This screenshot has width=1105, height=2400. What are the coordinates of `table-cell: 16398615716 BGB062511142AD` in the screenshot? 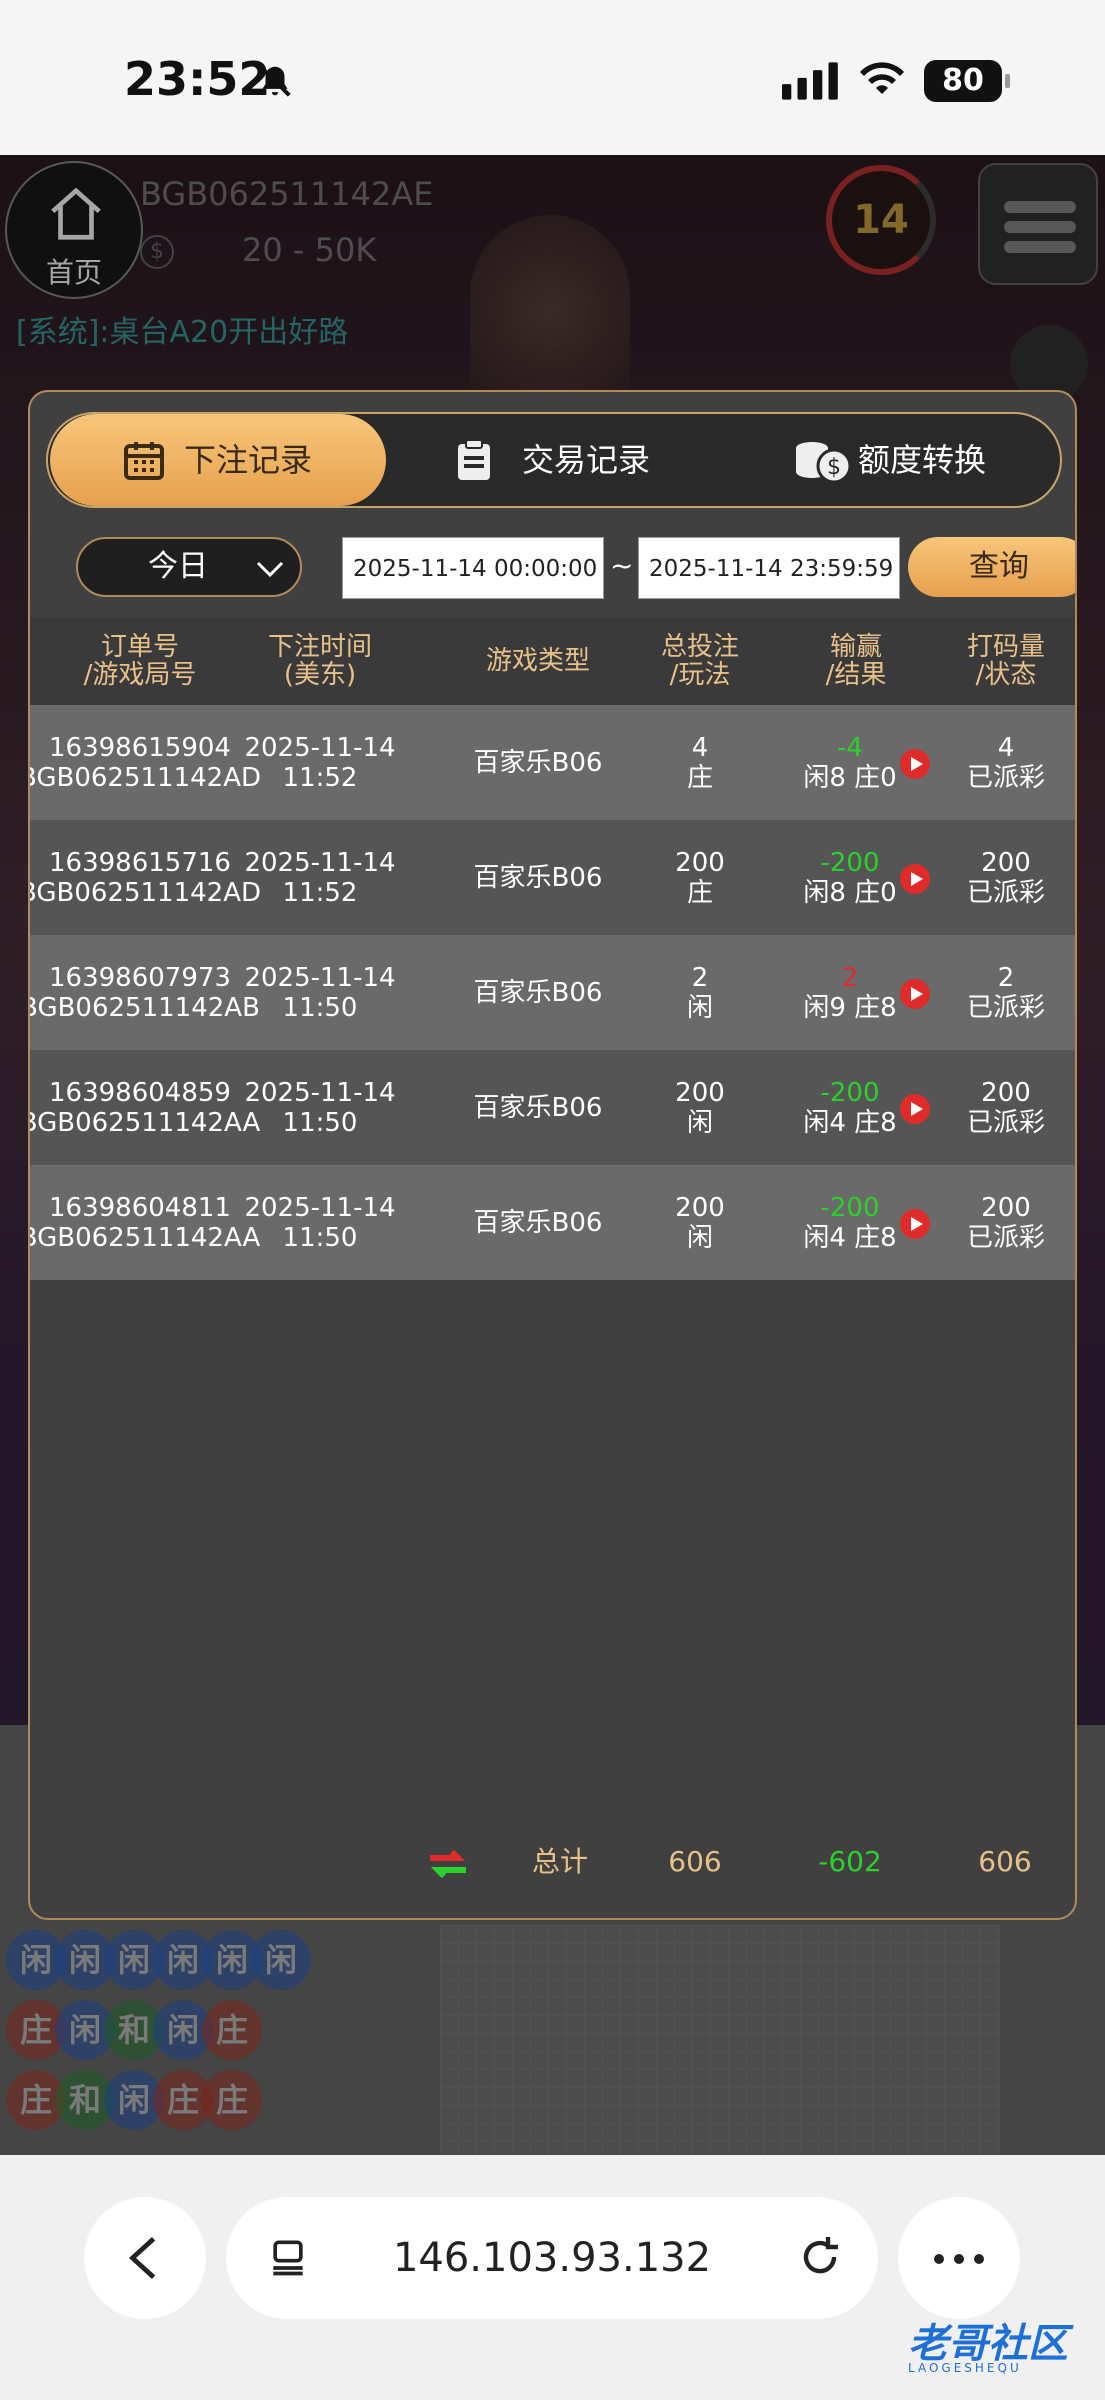 It's located at (145, 877).